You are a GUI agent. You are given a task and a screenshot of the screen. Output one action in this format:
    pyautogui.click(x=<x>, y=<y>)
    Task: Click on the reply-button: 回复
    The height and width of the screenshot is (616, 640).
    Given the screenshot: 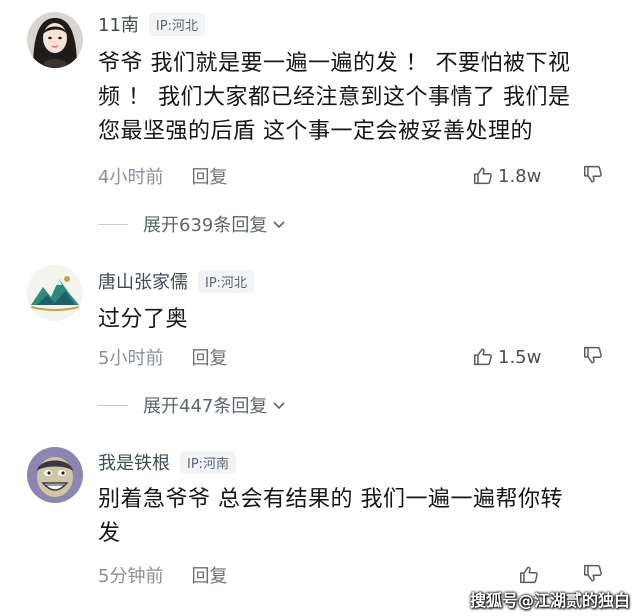 What is the action you would take?
    pyautogui.click(x=209, y=575)
    